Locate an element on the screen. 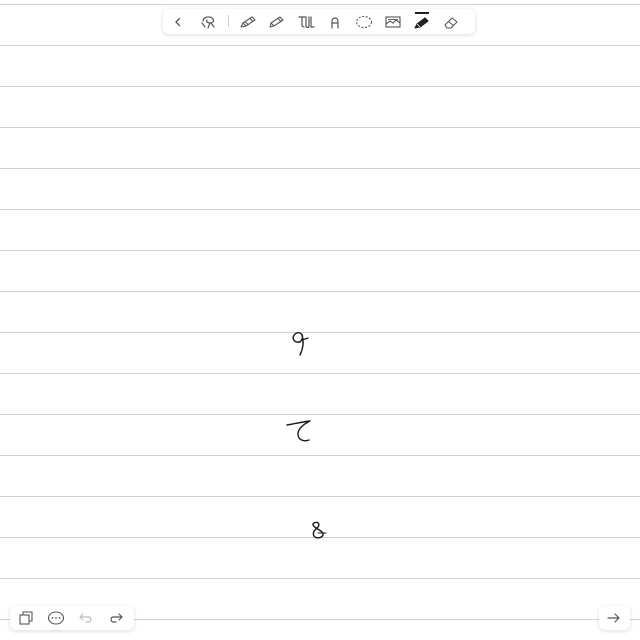 The height and width of the screenshot is (640, 640). undo-button is located at coordinates (86, 618).